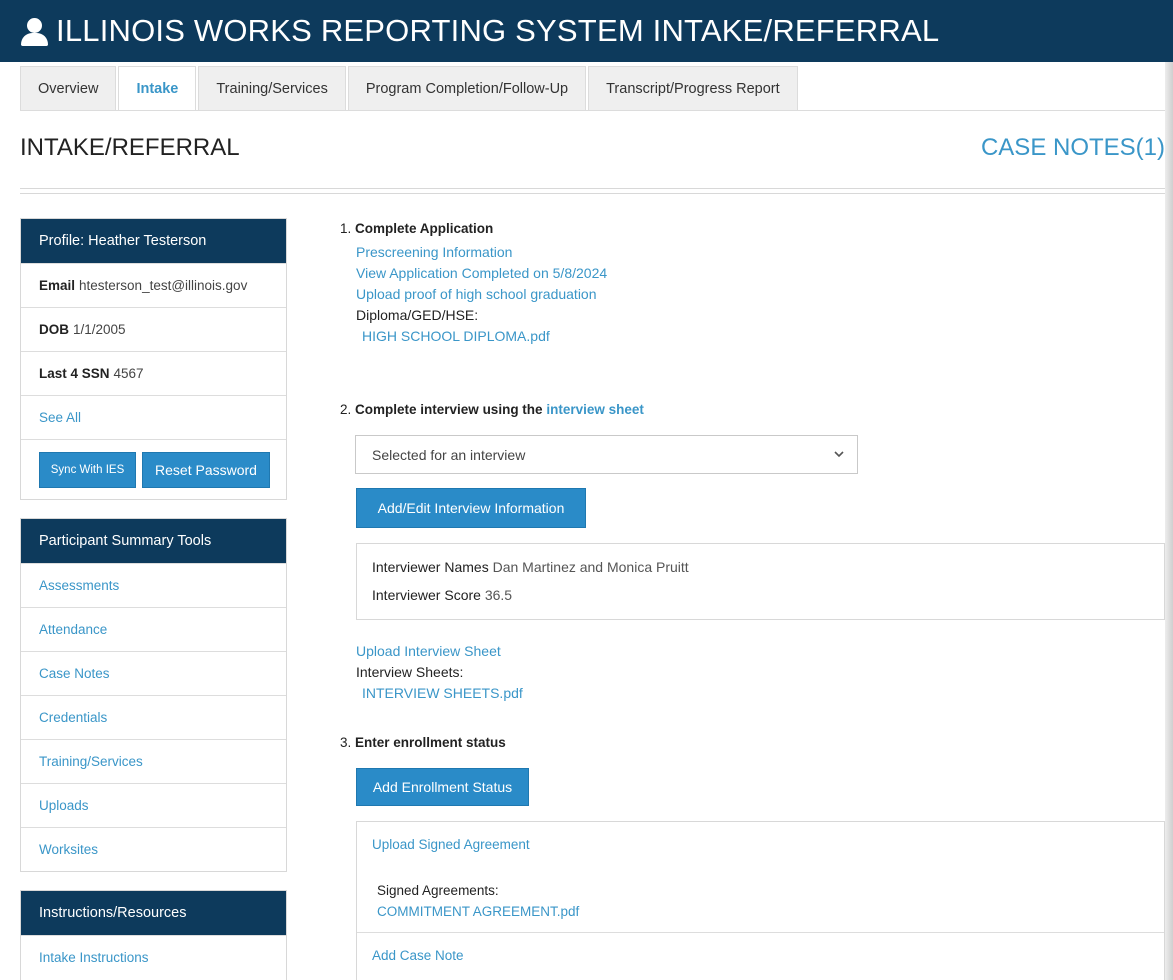 The height and width of the screenshot is (980, 1173). Describe the element at coordinates (439, 693) in the screenshot. I see `interview-sheets-file-link: INTERVIEW SHEETS.pdf` at that location.